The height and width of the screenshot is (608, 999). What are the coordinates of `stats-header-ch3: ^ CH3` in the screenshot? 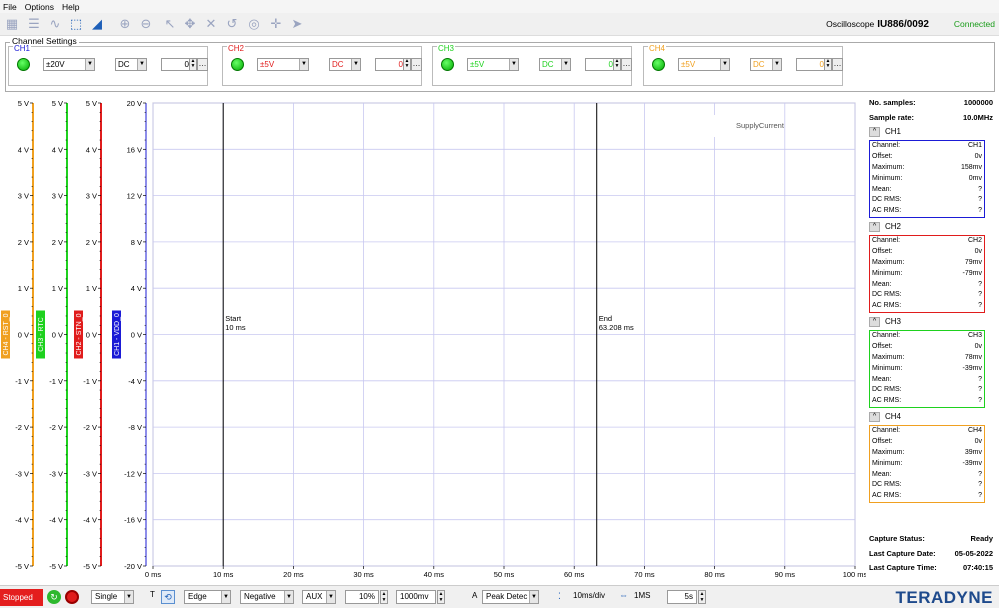 It's located at (885, 322).